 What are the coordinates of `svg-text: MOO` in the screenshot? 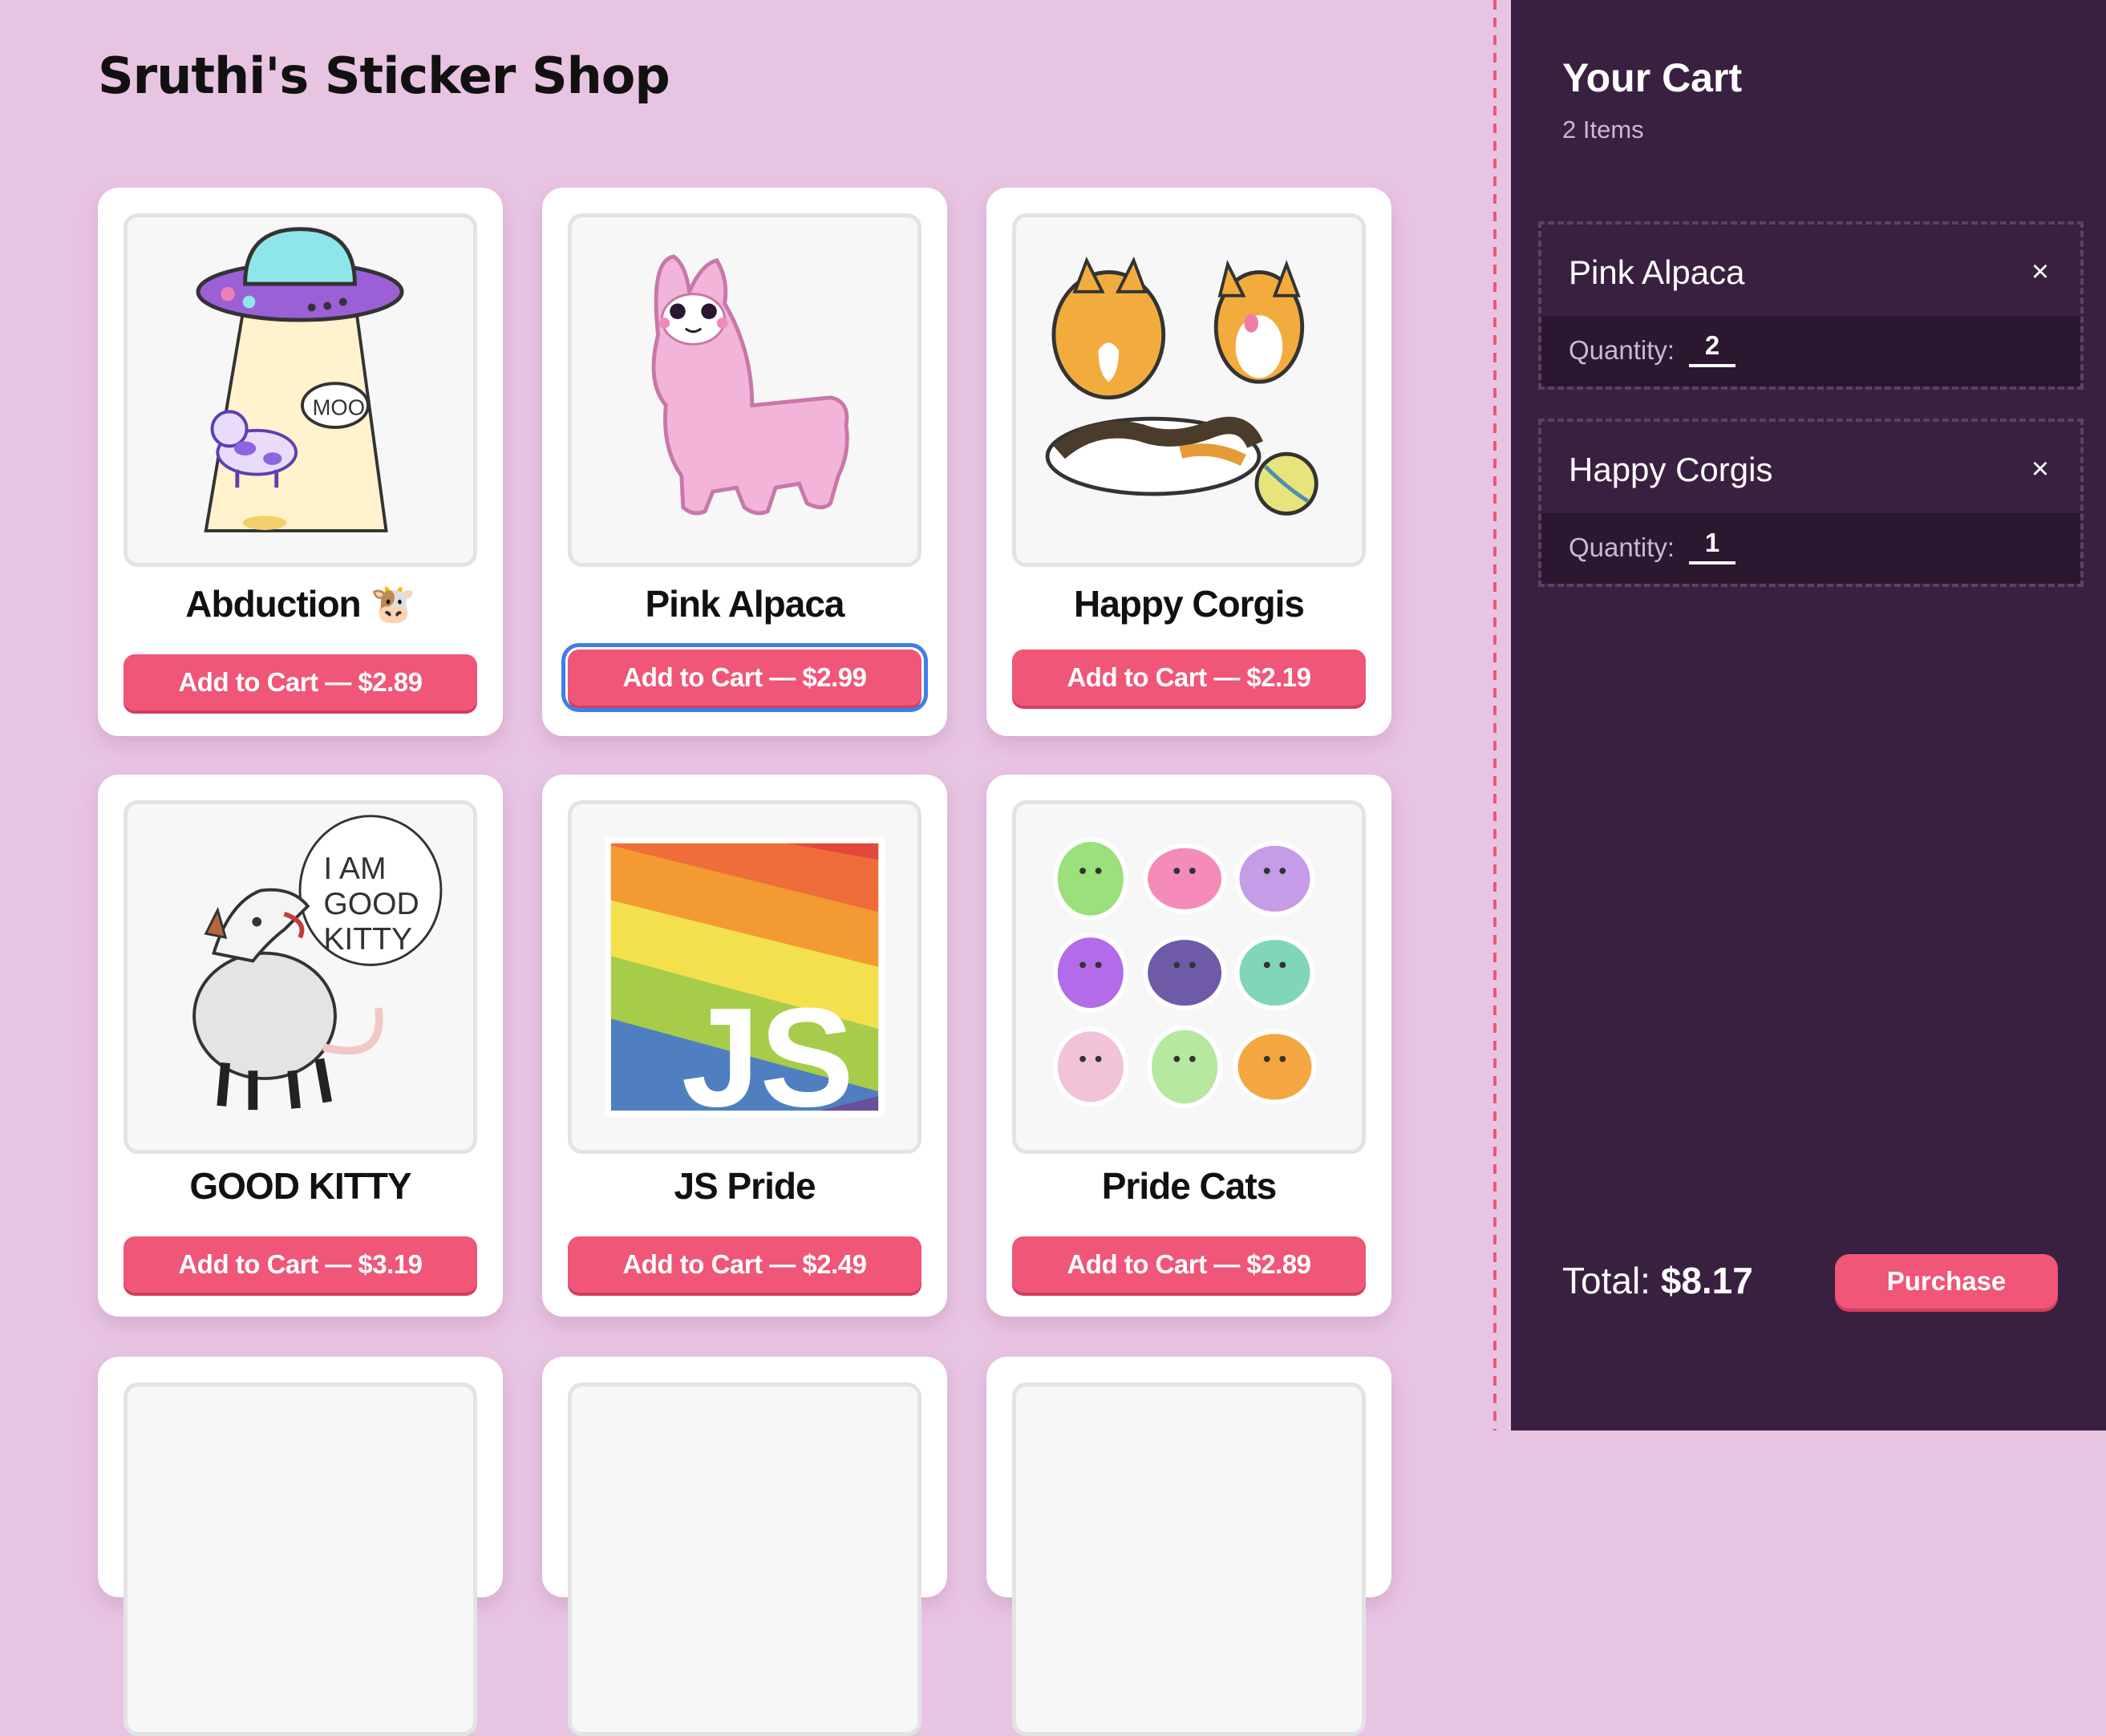 It's located at (339, 407).